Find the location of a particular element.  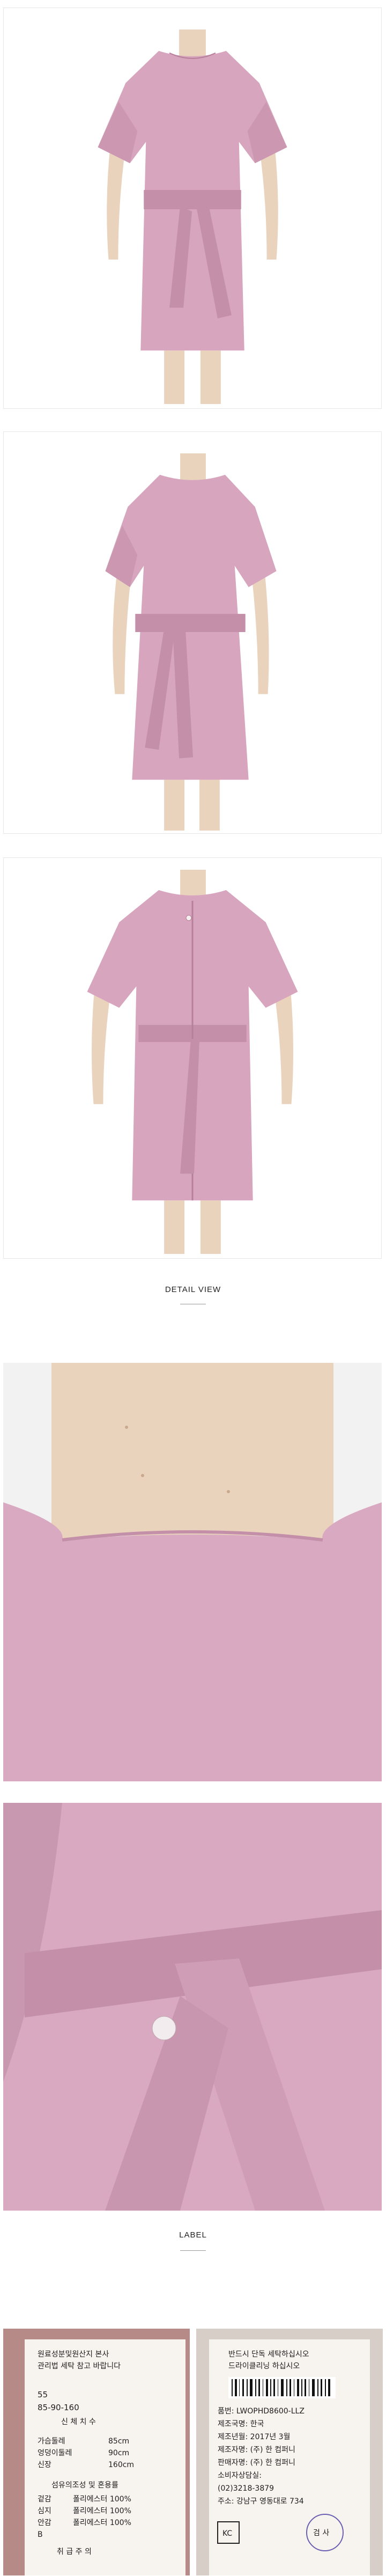

label-right-country: 제조국명: 한국 is located at coordinates (241, 2424).